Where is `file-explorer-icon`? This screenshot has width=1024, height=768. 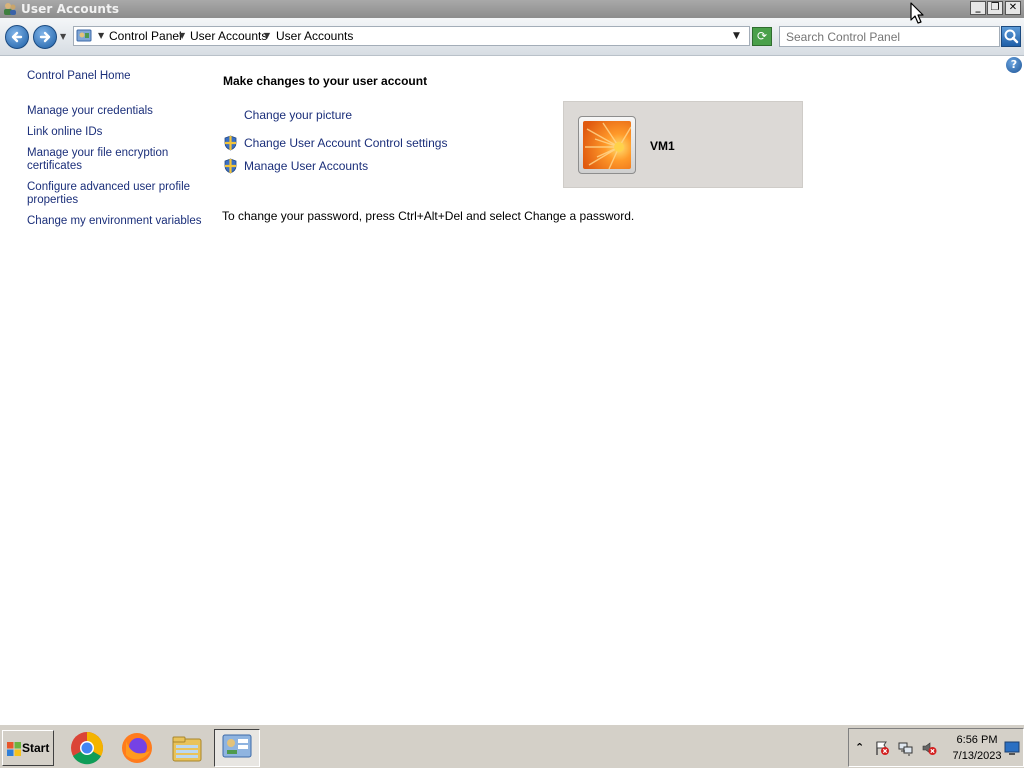 file-explorer-icon is located at coordinates (187, 748).